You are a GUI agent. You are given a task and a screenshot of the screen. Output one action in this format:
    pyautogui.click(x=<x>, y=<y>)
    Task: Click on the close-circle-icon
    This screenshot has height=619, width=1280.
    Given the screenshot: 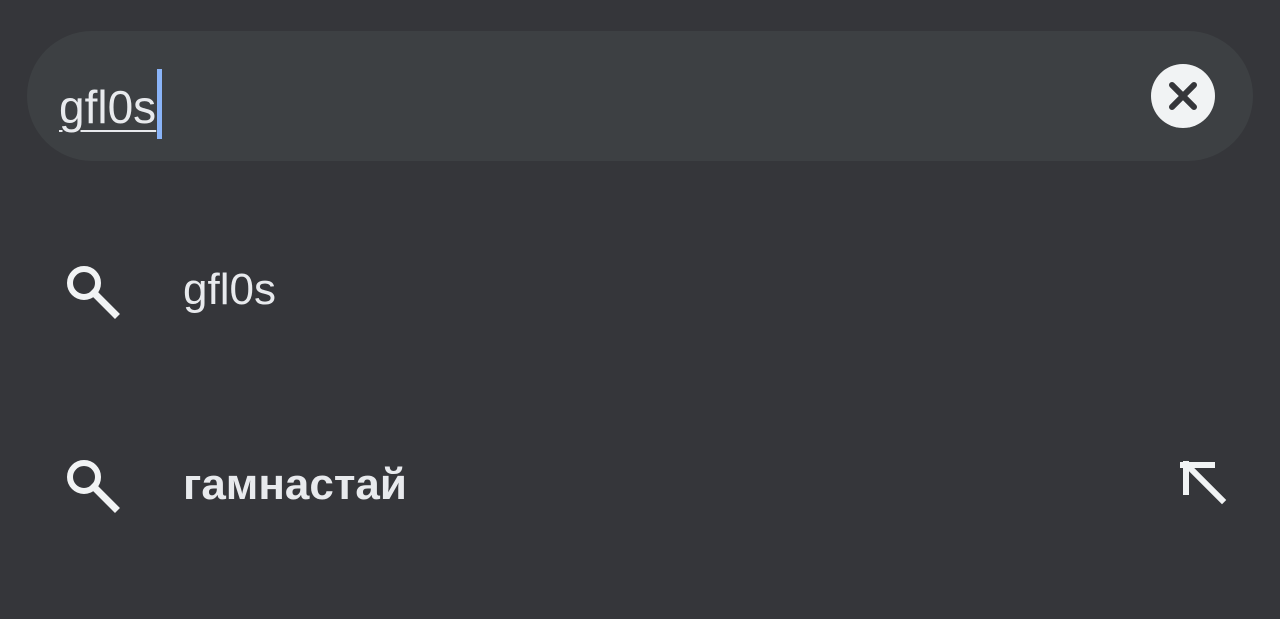 What is the action you would take?
    pyautogui.click(x=1183, y=96)
    